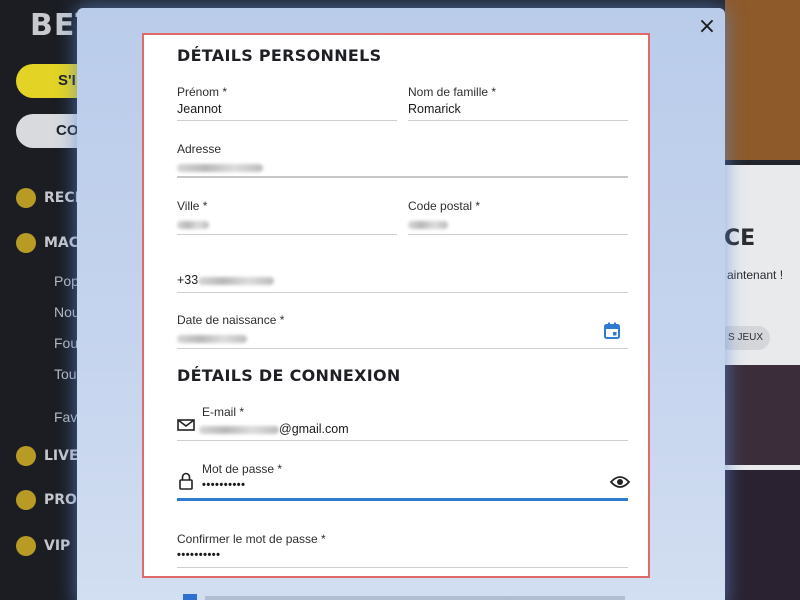 This screenshot has height=600, width=800. What do you see at coordinates (402, 177) in the screenshot?
I see `address-underline` at bounding box center [402, 177].